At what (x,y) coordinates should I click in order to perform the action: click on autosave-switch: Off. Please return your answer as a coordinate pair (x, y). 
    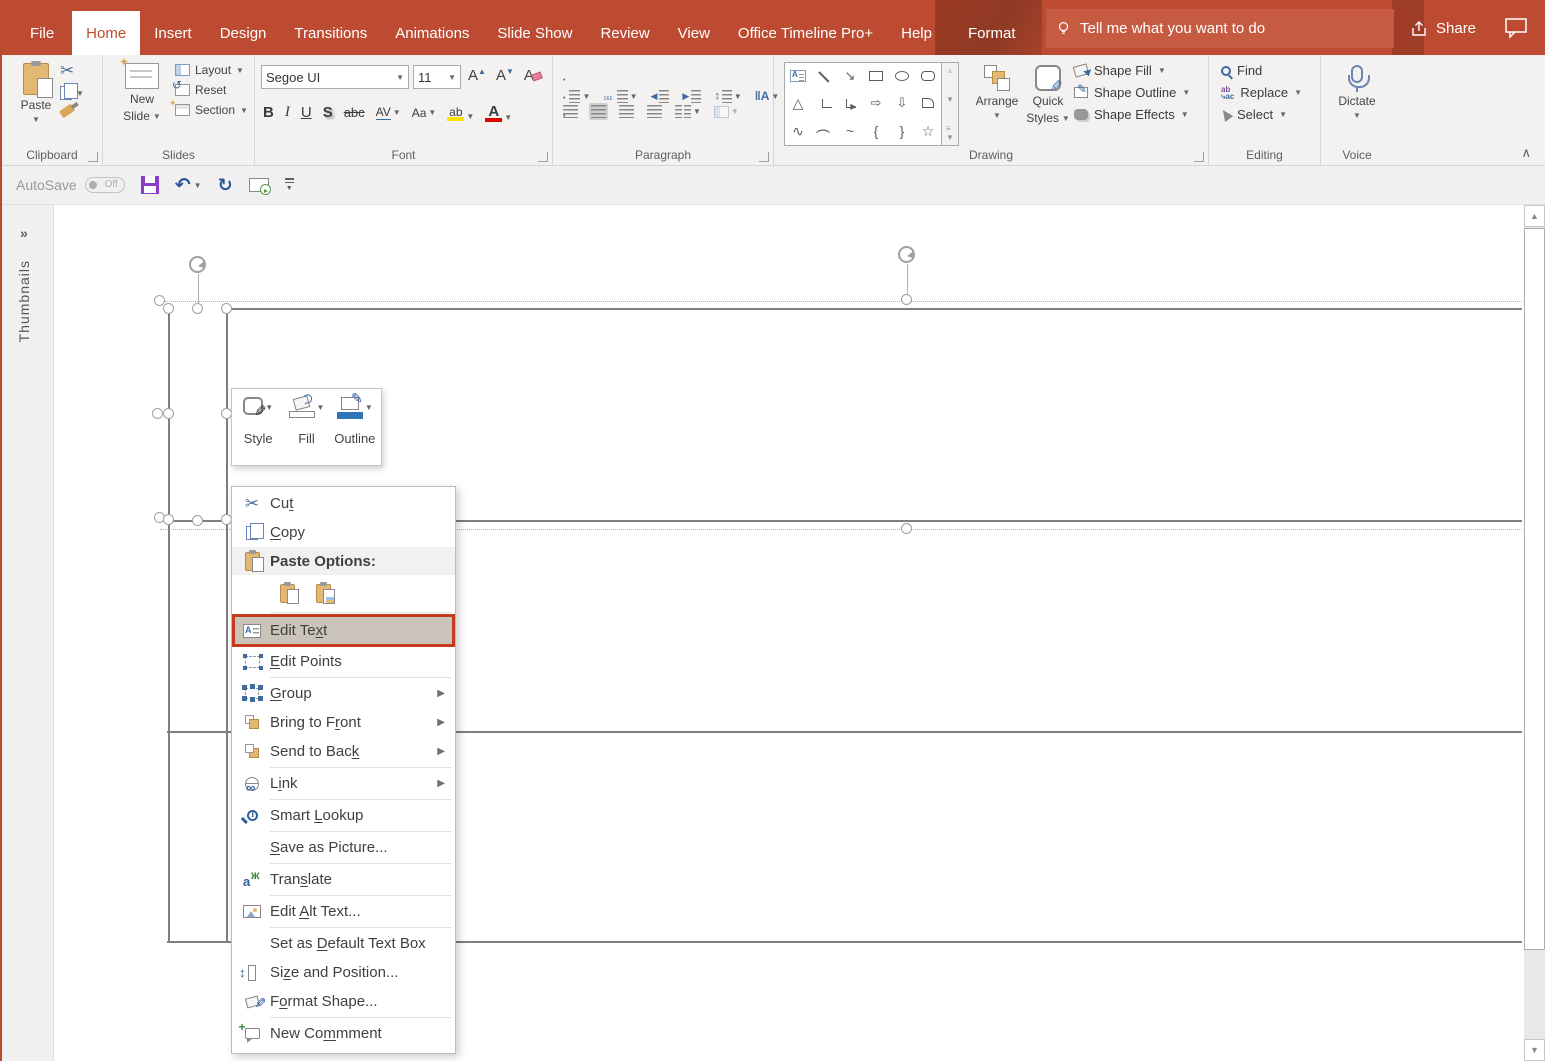
    Looking at the image, I should click on (104, 185).